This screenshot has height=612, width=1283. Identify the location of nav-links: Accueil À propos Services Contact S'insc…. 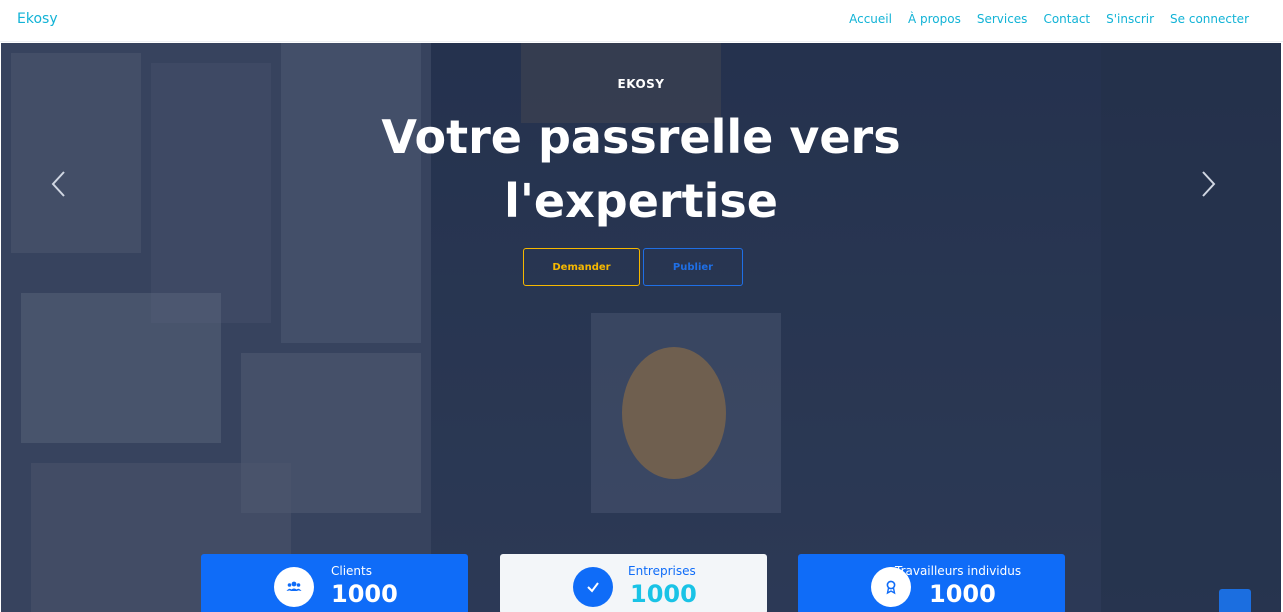
(1049, 19).